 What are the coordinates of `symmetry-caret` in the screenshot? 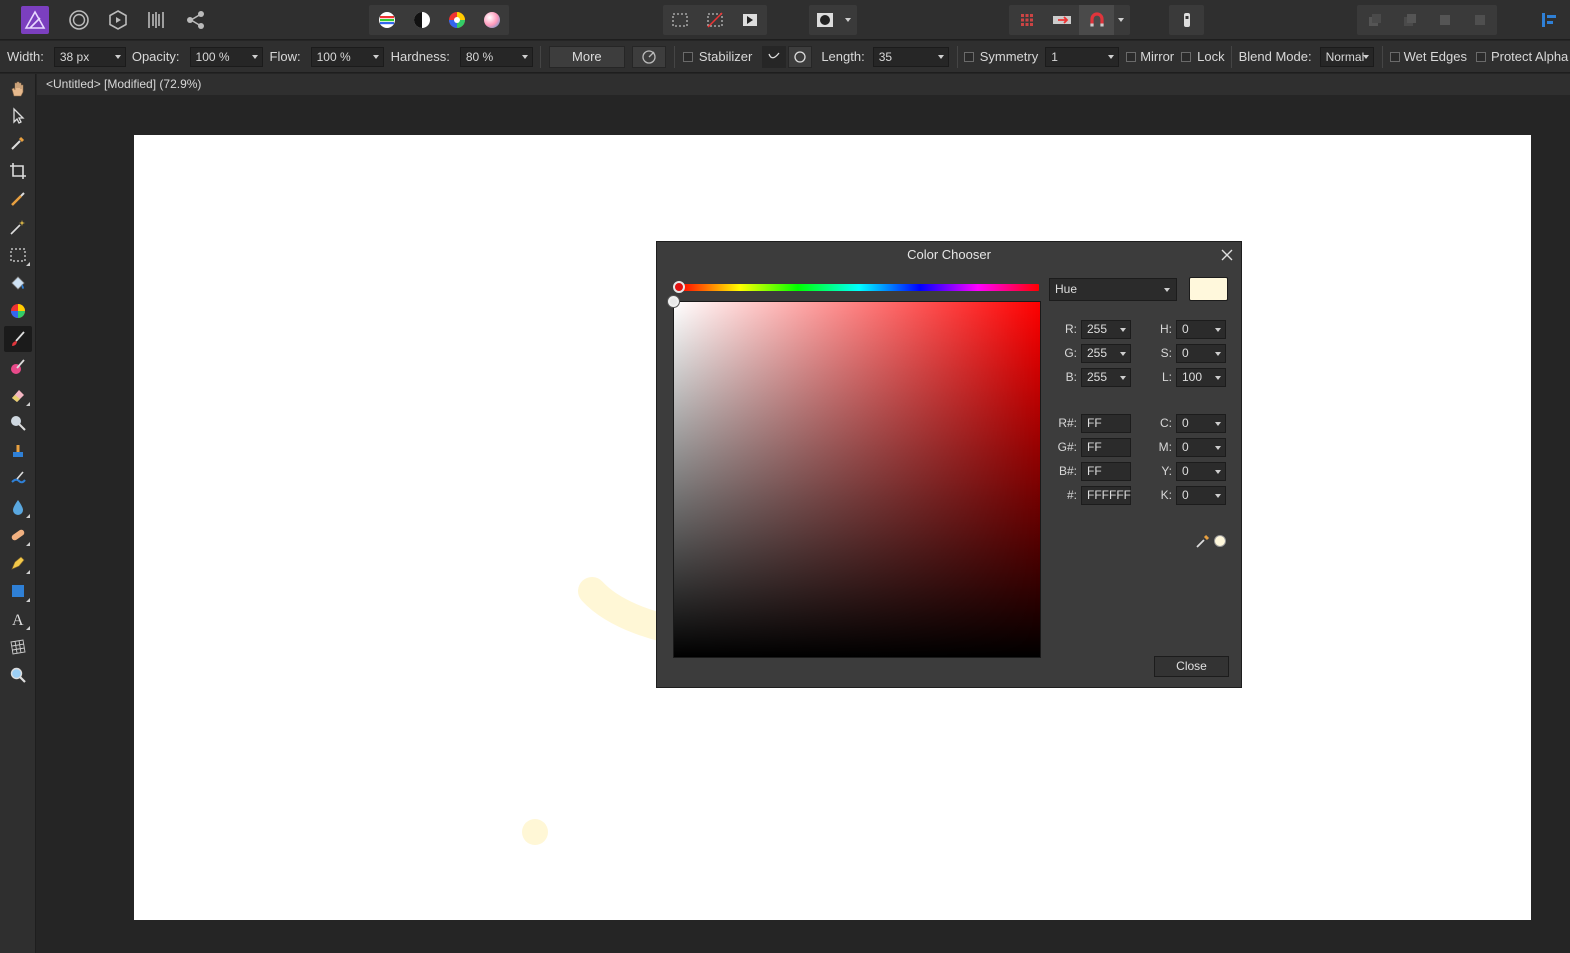 It's located at (1111, 56).